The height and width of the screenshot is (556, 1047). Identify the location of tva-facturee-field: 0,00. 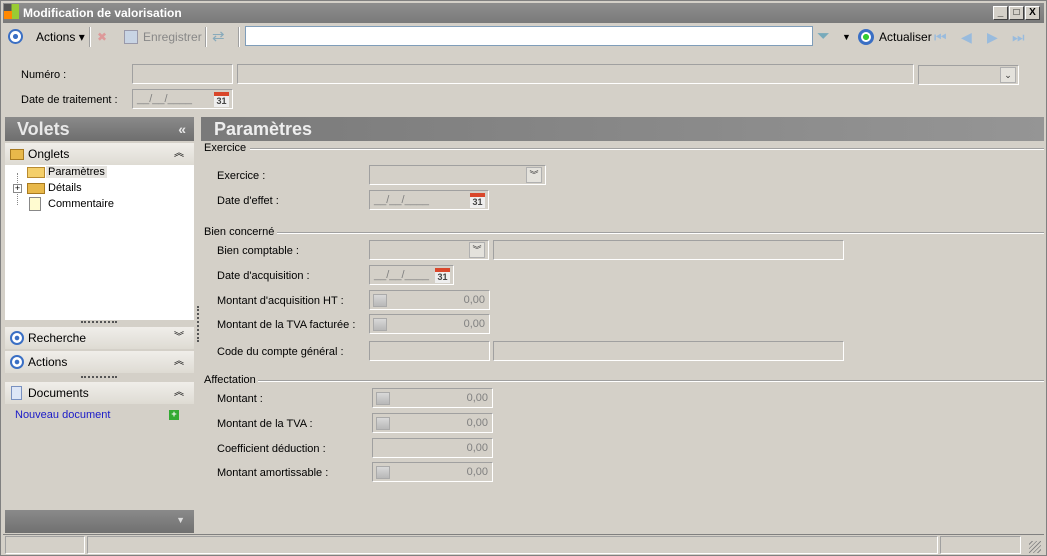
(429, 324).